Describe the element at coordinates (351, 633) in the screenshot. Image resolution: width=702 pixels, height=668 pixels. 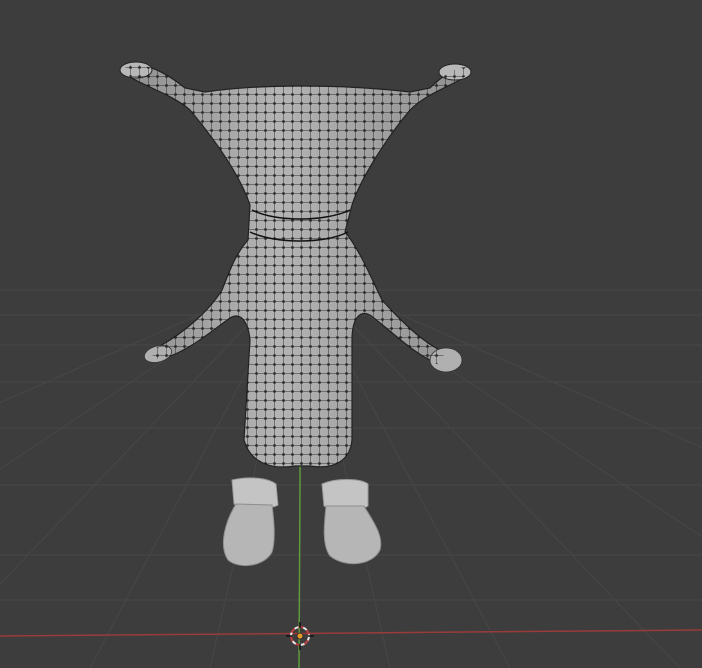
I see `x-axis-line` at that location.